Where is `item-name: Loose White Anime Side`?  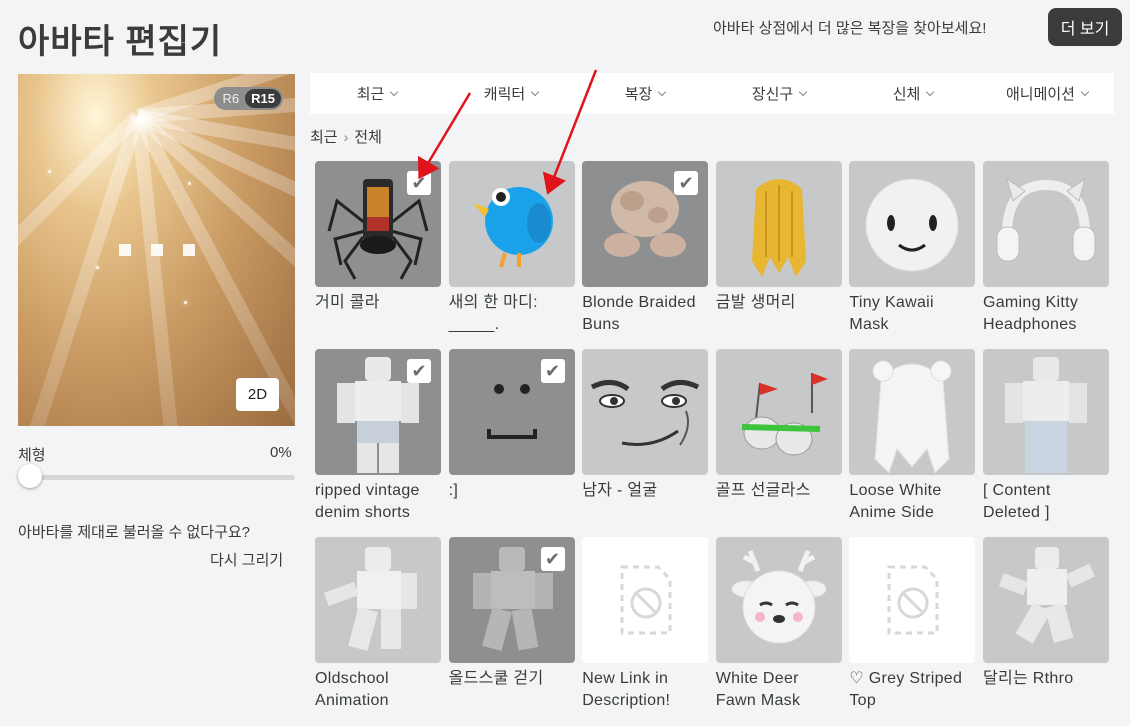 item-name: Loose White Anime Side is located at coordinates (912, 502).